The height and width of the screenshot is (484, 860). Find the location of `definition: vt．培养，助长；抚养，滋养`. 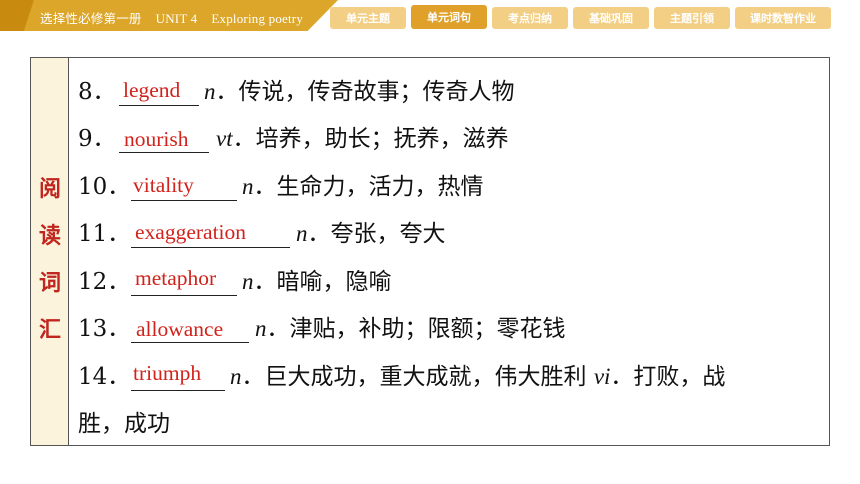

definition: vt．培养，助长；抚养，滋养 is located at coordinates (362, 136).